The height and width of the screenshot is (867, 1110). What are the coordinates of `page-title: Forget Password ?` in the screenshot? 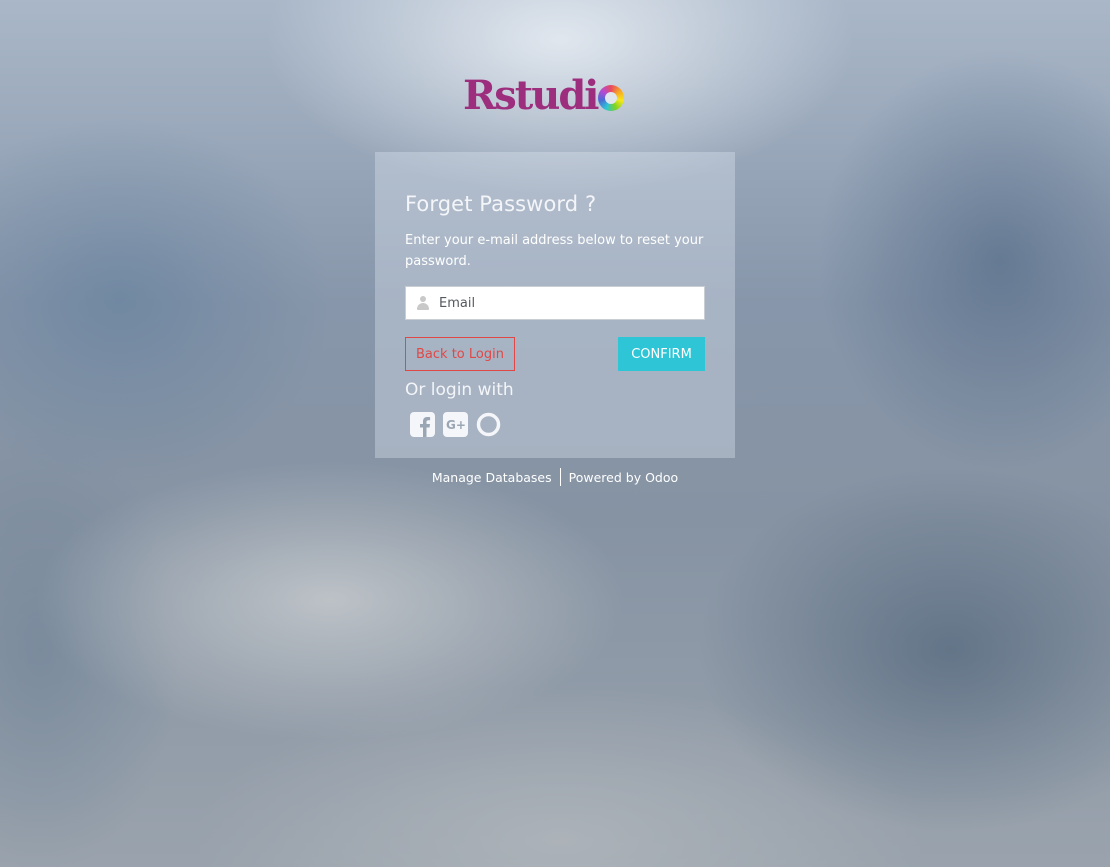 It's located at (501, 204).